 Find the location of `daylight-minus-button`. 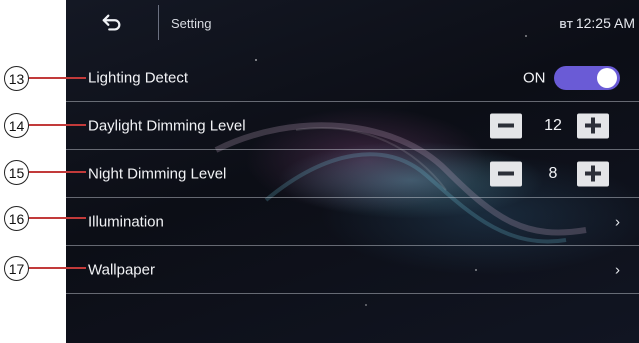

daylight-minus-button is located at coordinates (506, 125).